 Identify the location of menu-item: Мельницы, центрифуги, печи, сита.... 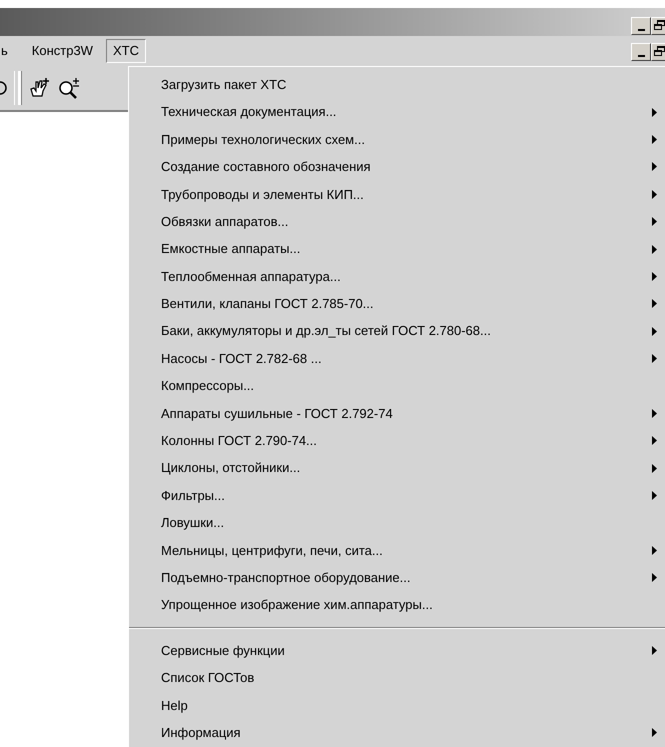
(397, 550).